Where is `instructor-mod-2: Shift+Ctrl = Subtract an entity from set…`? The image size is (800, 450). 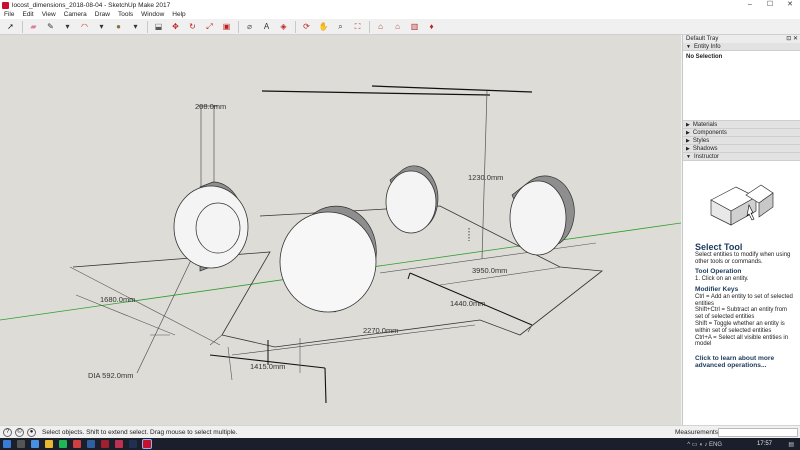
instructor-mod-2: Shift+Ctrl = Subtract an entity from set… is located at coordinates (741, 314).